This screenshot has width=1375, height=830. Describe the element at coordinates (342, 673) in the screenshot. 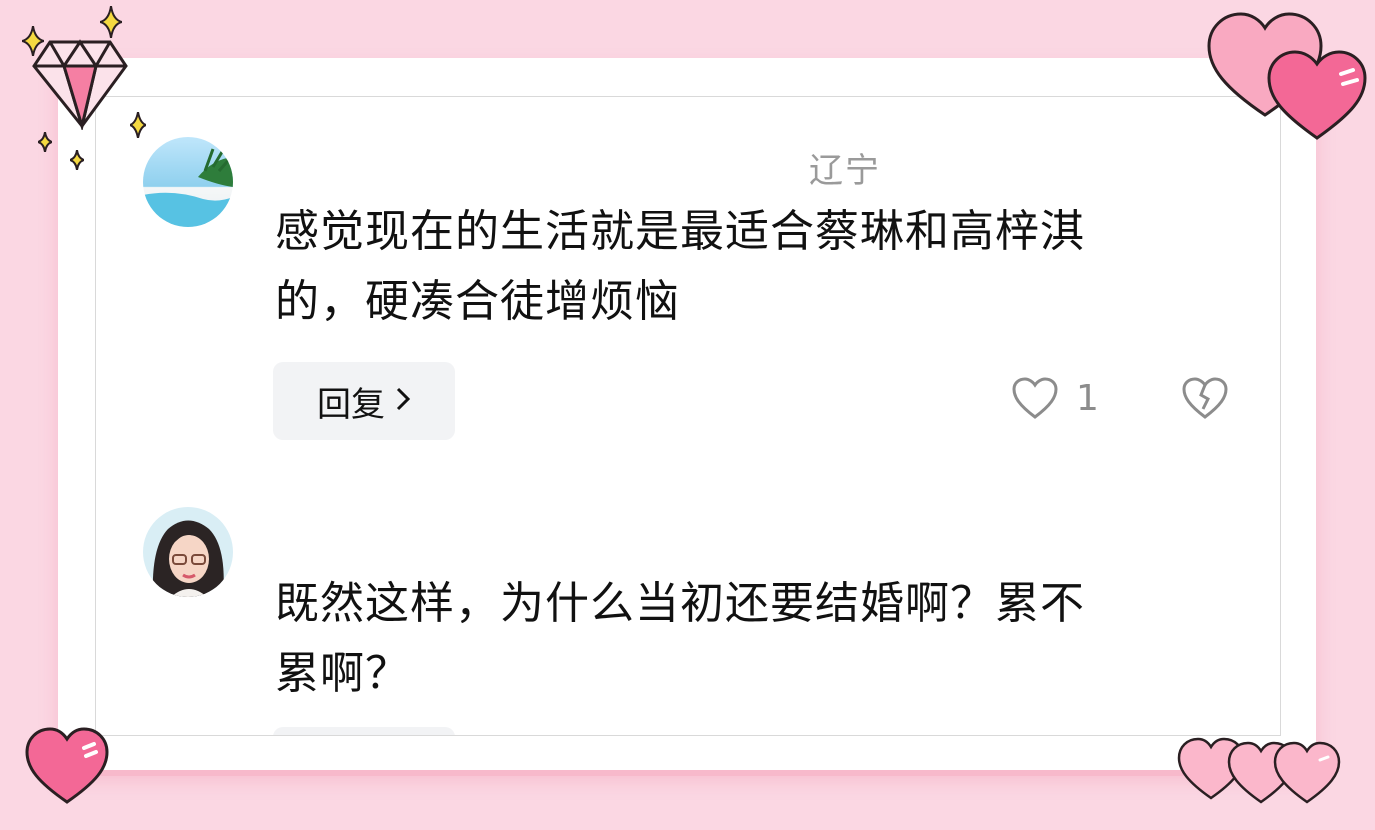

I see `comment-text-line: 累啊？` at that location.